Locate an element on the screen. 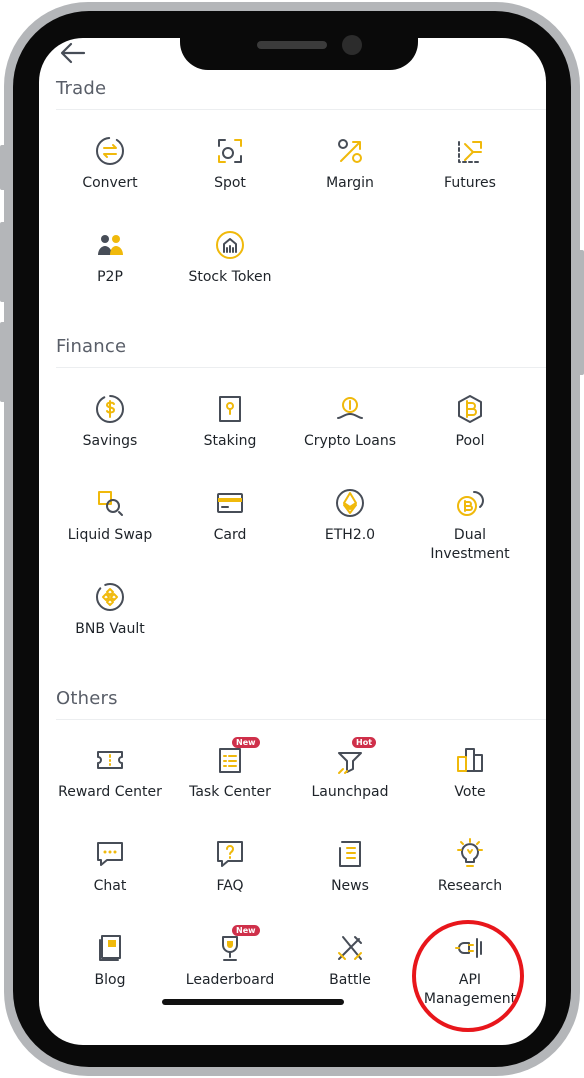 Image resolution: width=584 pixels, height=1078 pixels. launchpad-icon is located at coordinates (350, 763).